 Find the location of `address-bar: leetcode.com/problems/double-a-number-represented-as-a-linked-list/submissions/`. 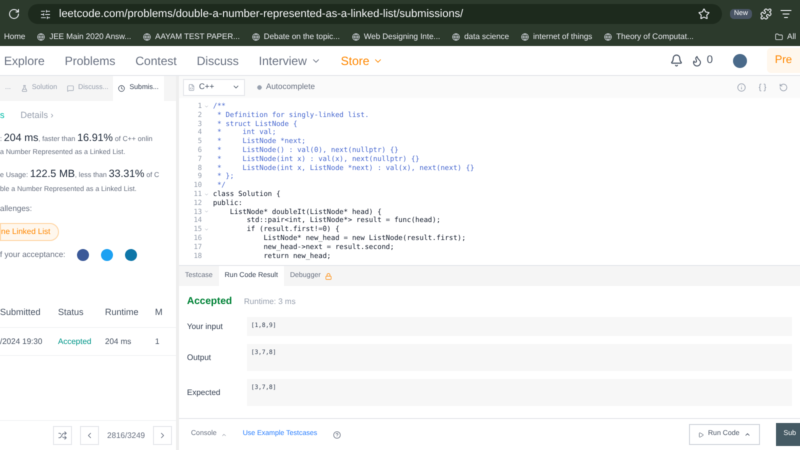

address-bar: leetcode.com/problems/double-a-number-represented-as-a-linked-list/submissions/ is located at coordinates (375, 14).